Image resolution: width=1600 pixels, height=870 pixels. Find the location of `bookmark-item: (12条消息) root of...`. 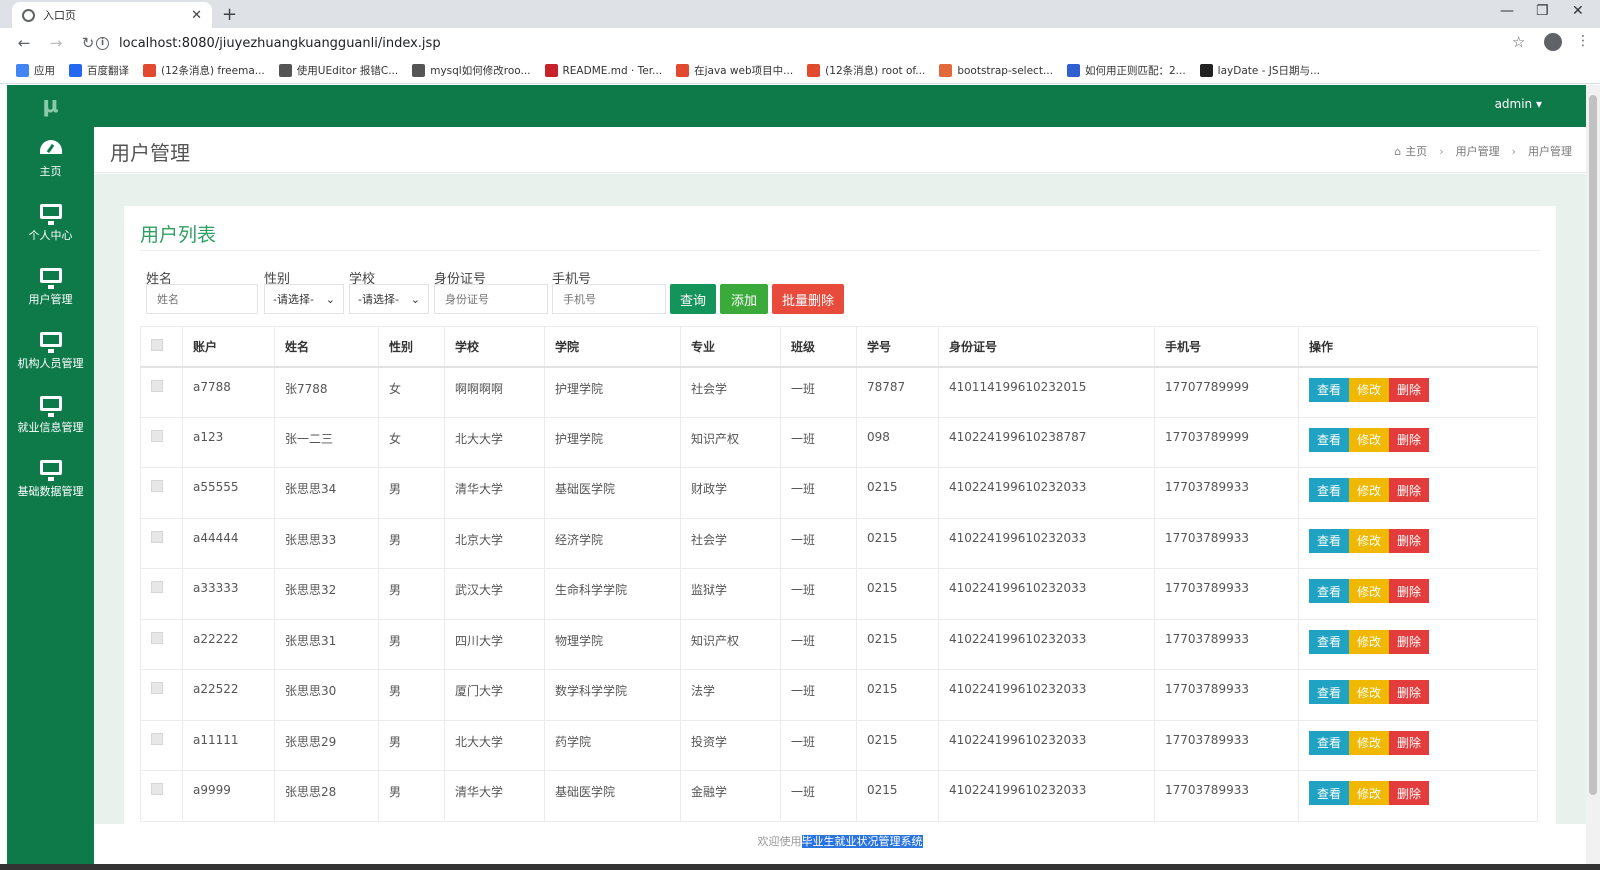

bookmark-item: (12条消息) root of... is located at coordinates (866, 70).